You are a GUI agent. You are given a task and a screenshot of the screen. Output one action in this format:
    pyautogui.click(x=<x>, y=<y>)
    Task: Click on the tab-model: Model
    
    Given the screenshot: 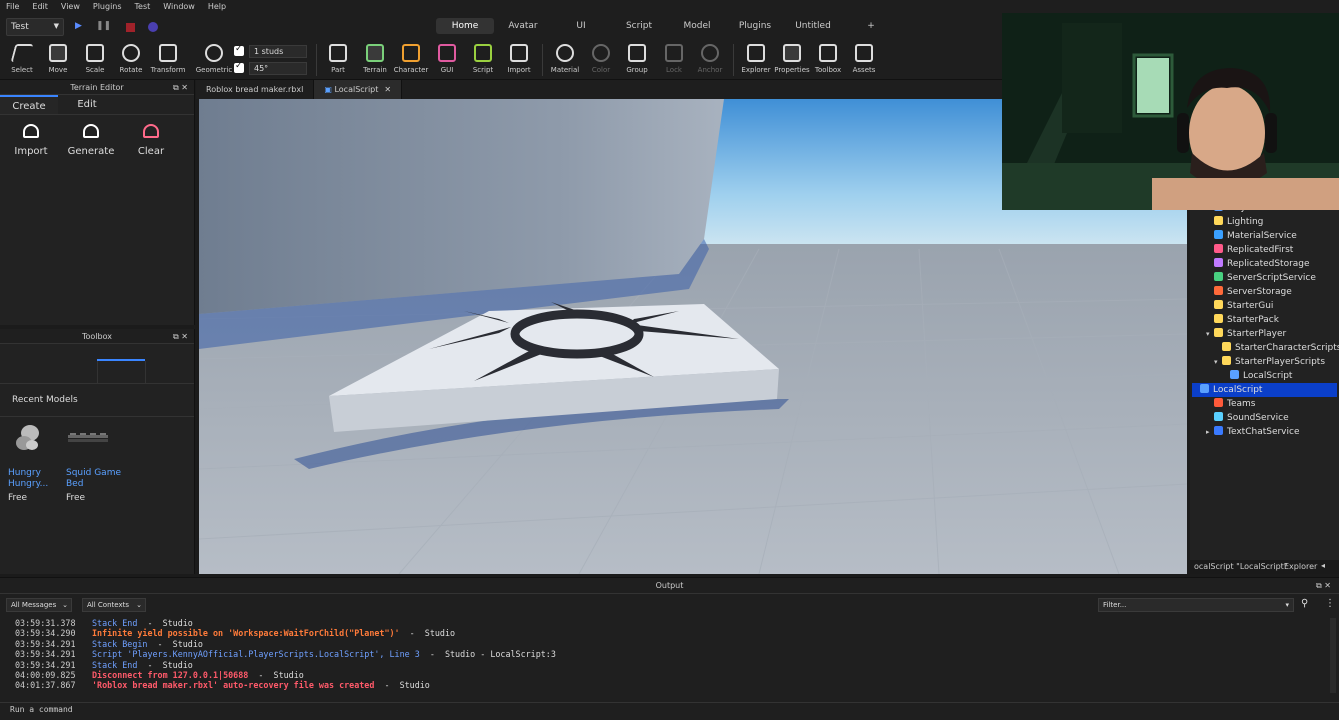 What is the action you would take?
    pyautogui.click(x=697, y=26)
    